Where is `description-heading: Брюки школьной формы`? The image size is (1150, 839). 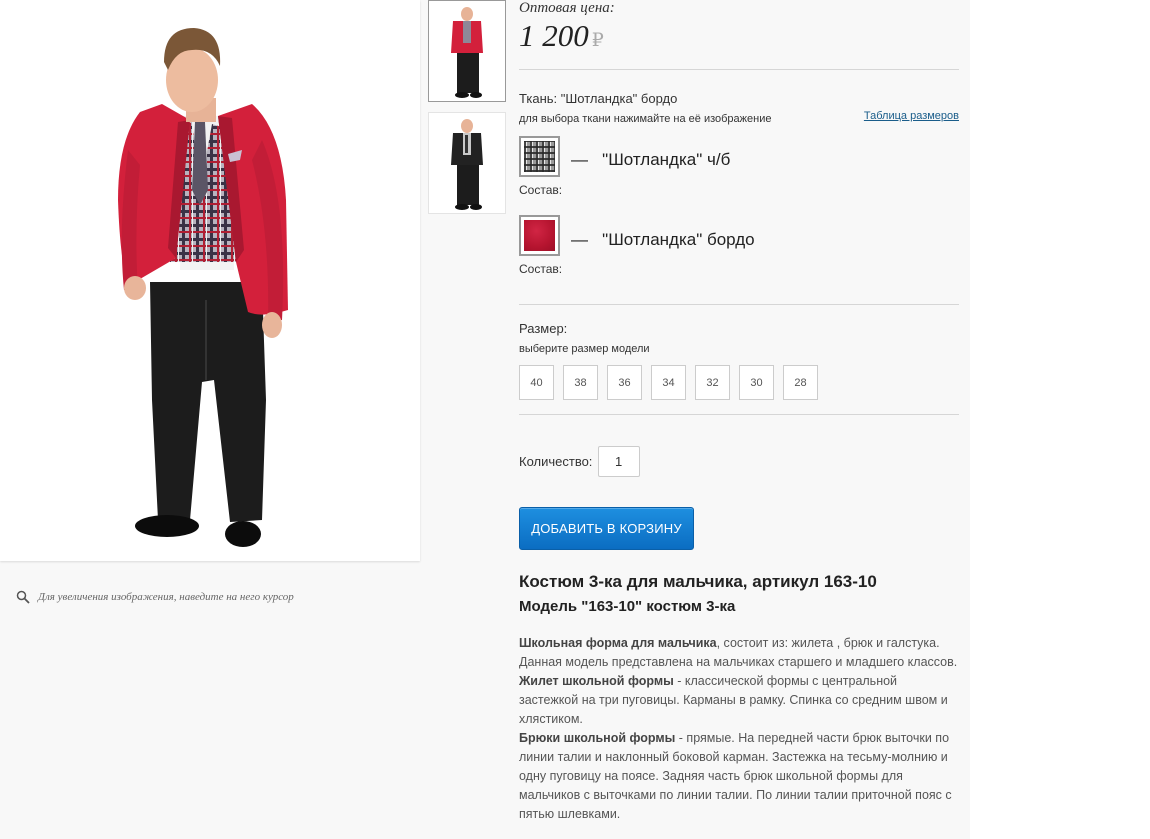
description-heading: Брюки школьной формы is located at coordinates (597, 738).